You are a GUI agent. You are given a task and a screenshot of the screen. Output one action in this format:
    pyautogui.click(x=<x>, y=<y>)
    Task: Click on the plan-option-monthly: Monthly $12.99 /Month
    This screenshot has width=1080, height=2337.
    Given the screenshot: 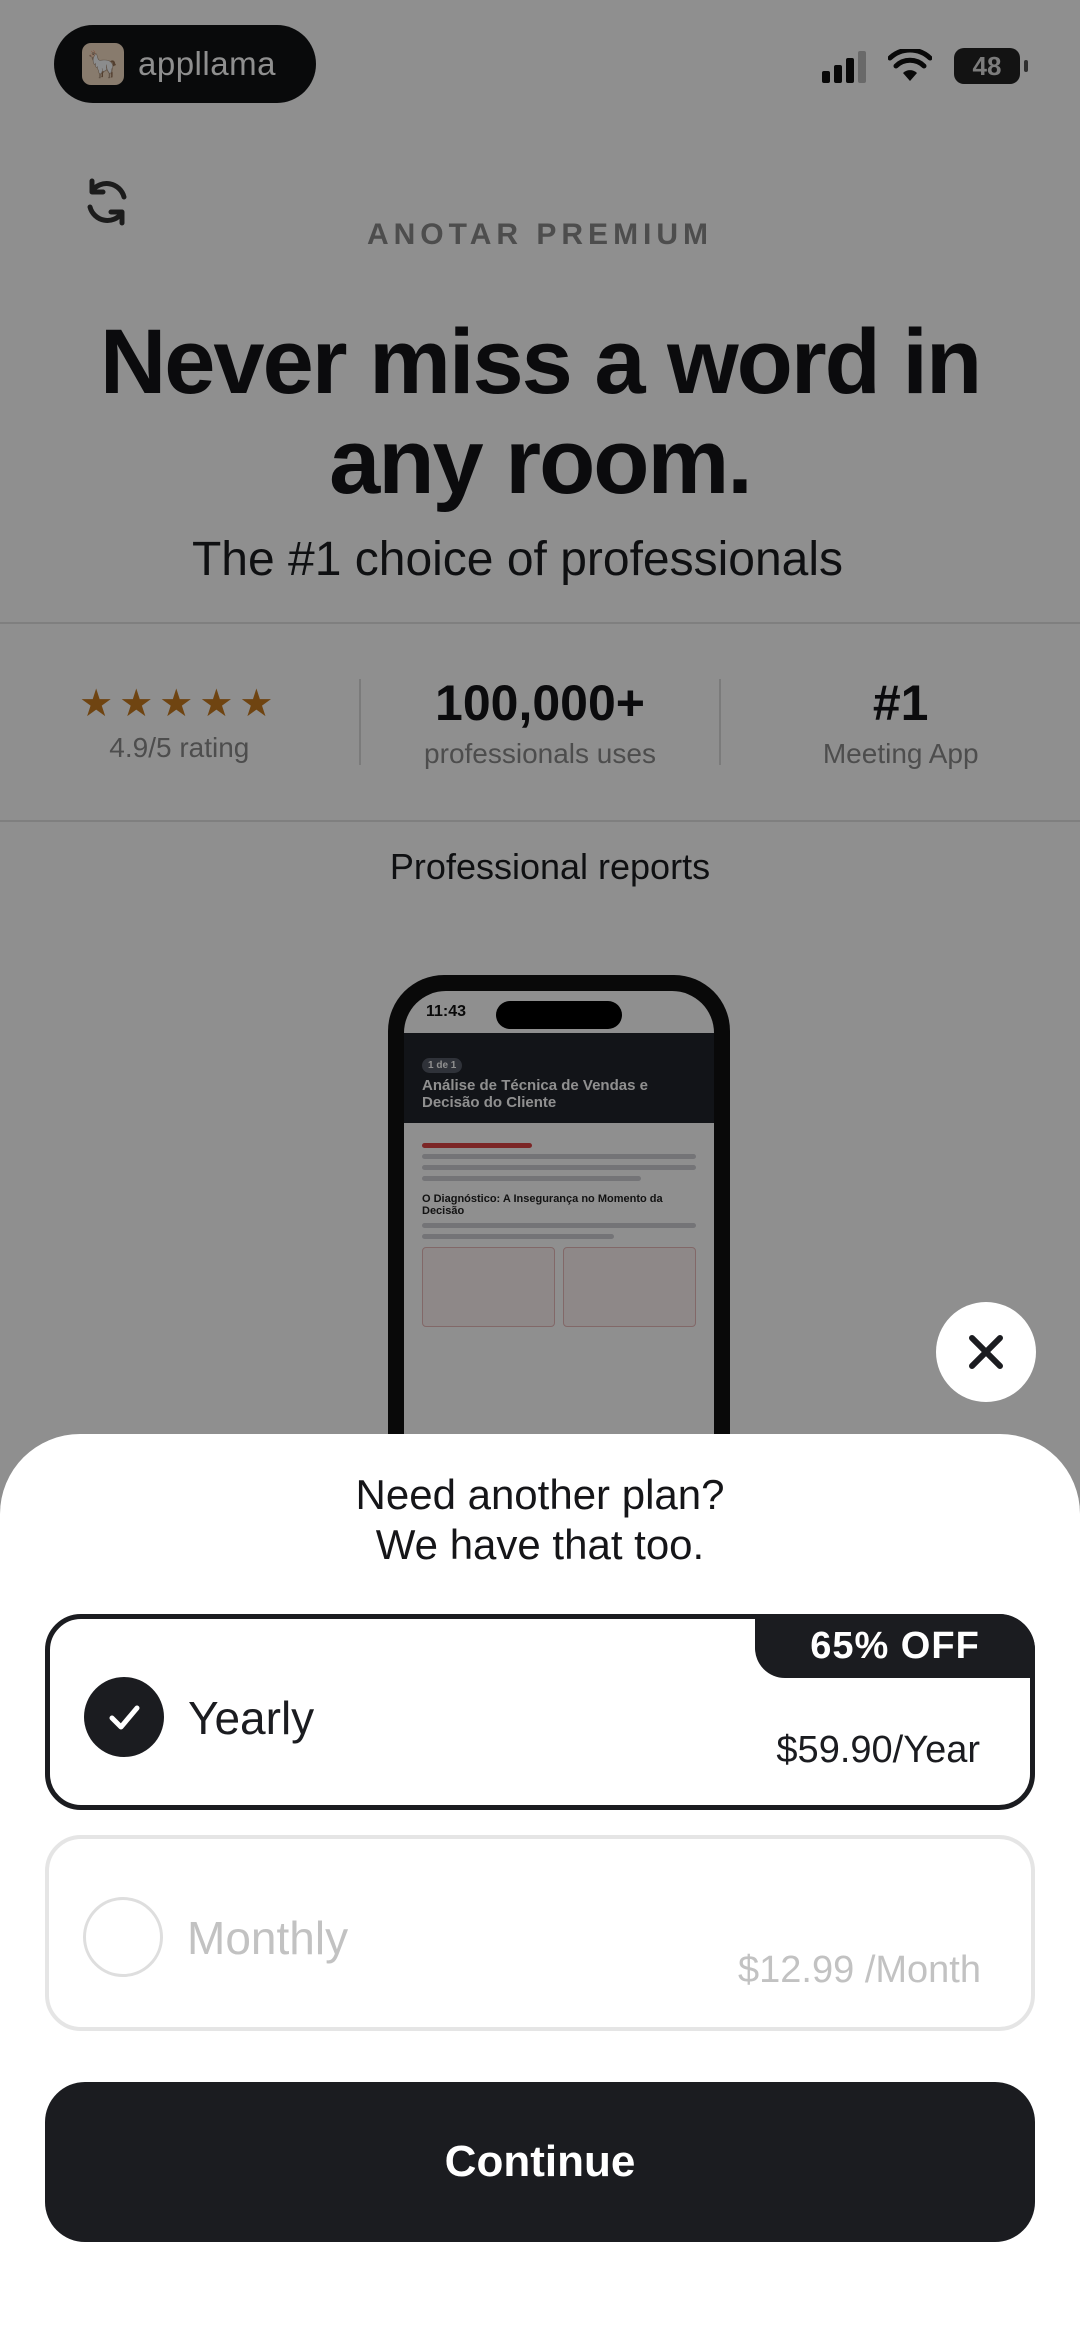 What is the action you would take?
    pyautogui.click(x=540, y=1933)
    